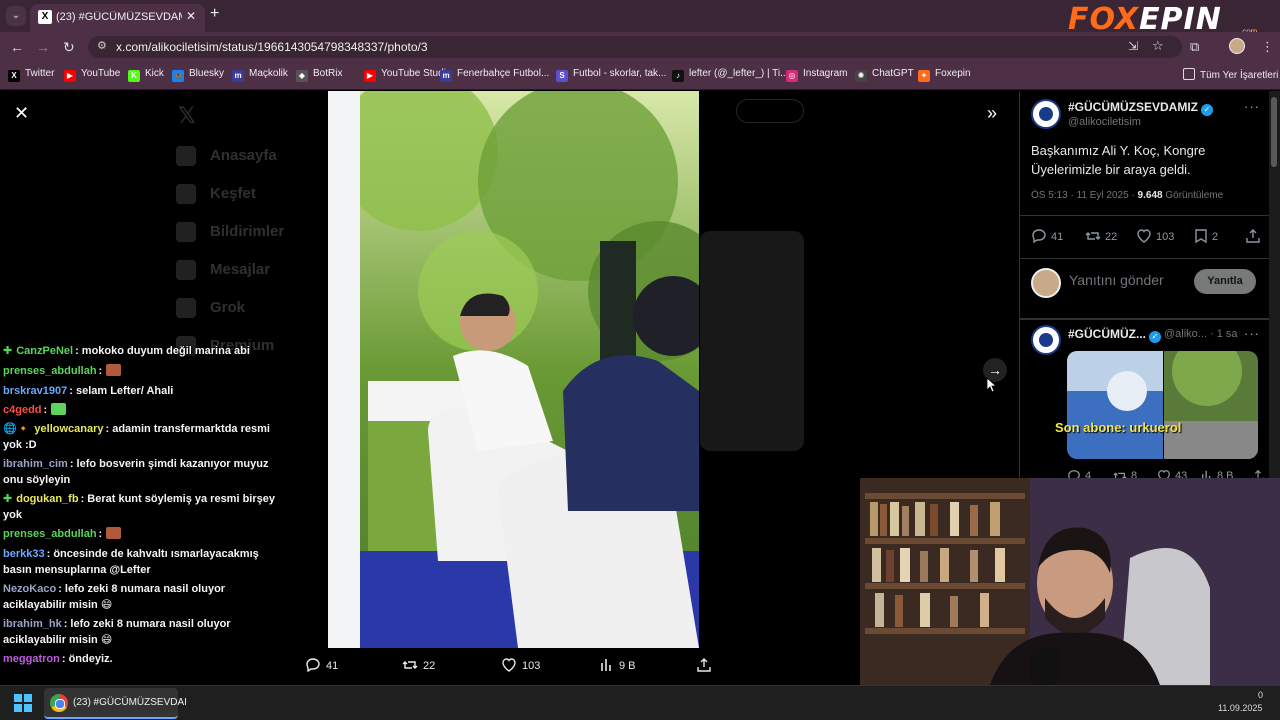  Describe the element at coordinates (32, 624) in the screenshot. I see `chat-username: ibrahim_hk` at that location.